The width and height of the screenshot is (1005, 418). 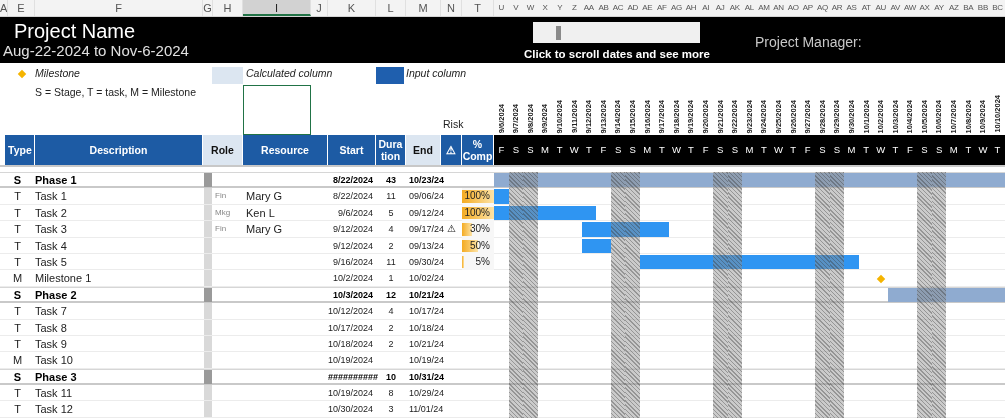 I want to click on column-header: AI, so click(x=705, y=8).